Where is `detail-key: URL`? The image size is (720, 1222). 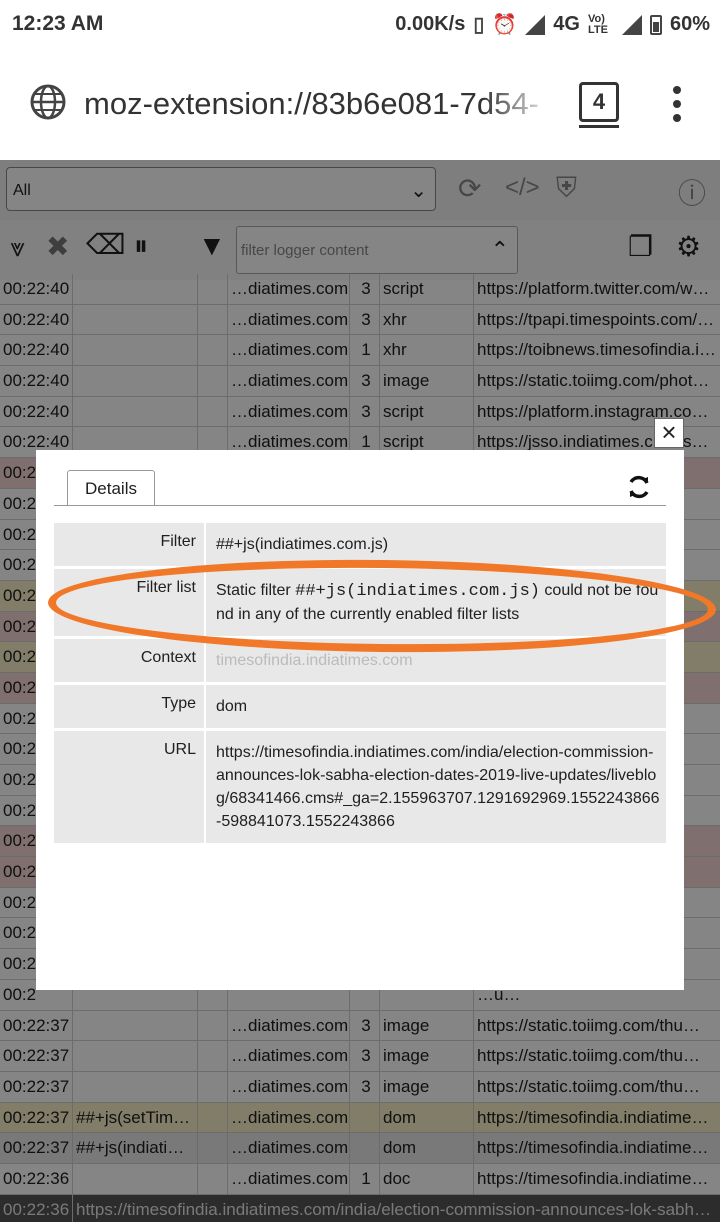
detail-key: URL is located at coordinates (130, 787).